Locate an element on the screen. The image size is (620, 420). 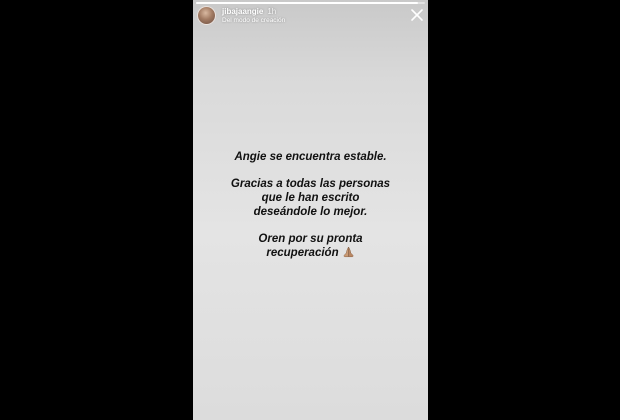
message-line: deseándole lo mejor. is located at coordinates (310, 212).